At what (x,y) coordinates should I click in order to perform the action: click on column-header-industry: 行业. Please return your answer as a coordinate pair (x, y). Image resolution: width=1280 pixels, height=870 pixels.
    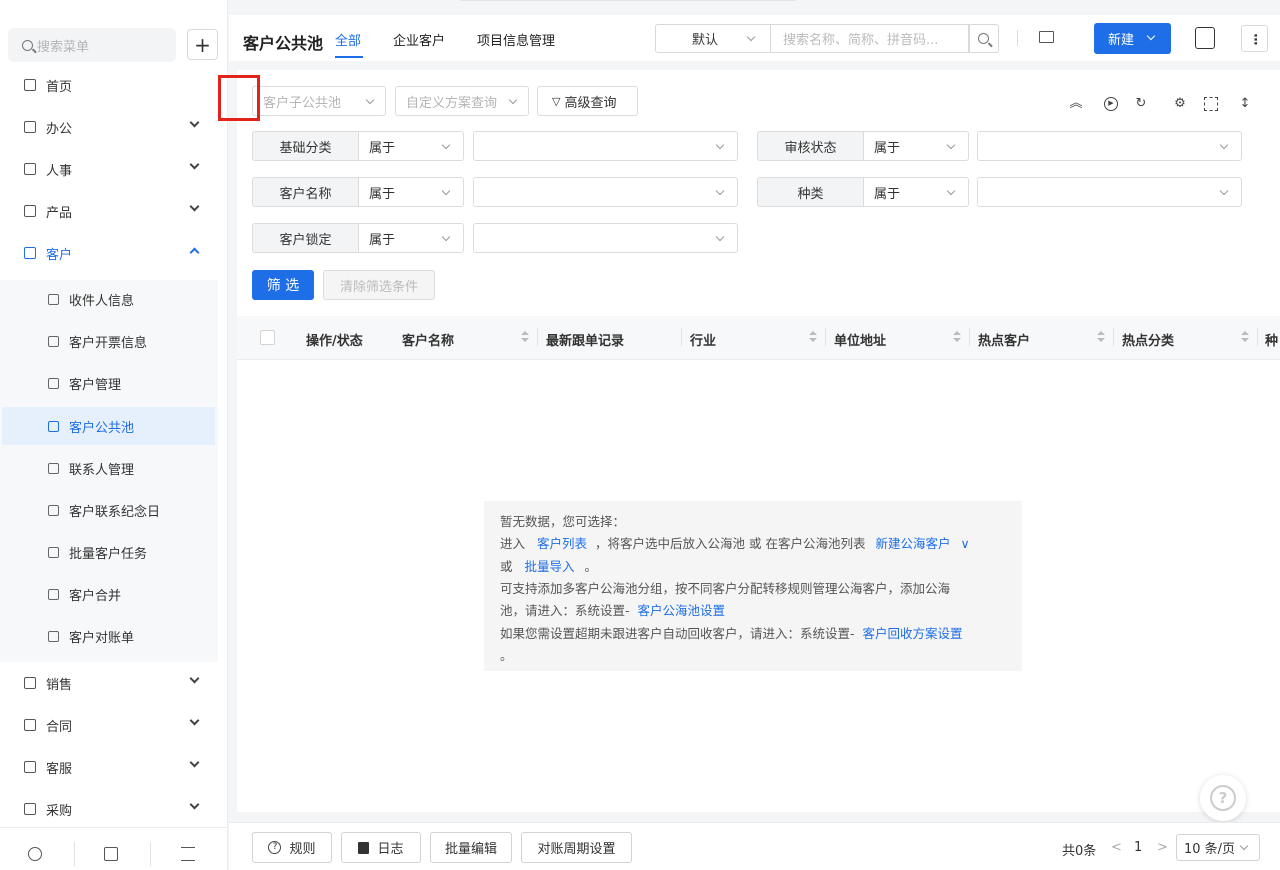
    Looking at the image, I should click on (703, 339).